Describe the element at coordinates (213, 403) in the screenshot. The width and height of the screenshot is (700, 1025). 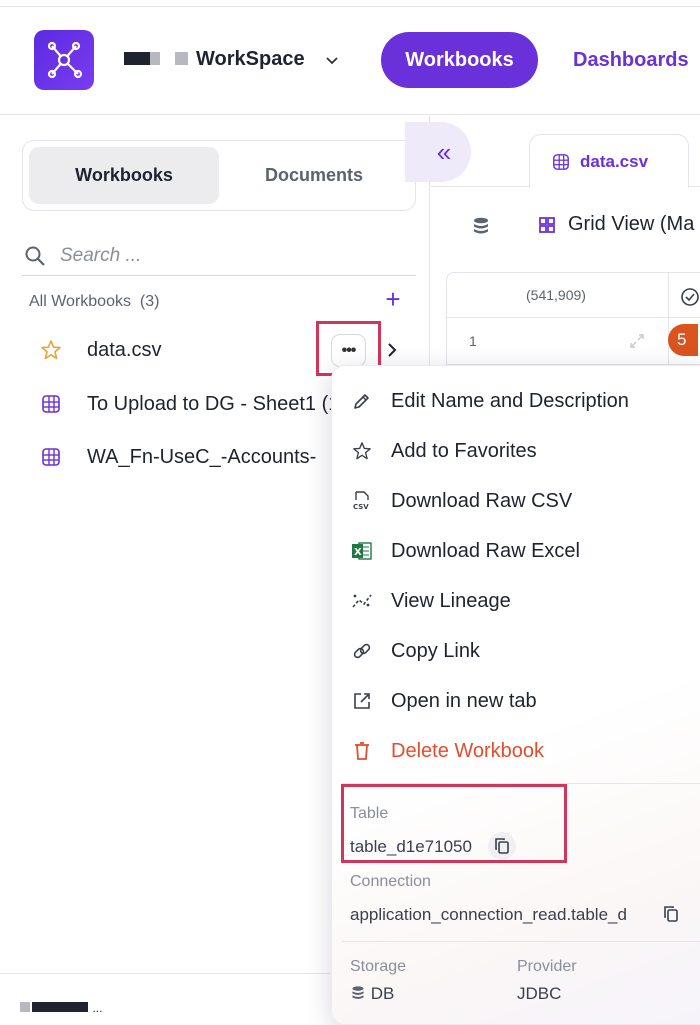
I see `workbook-name: To Upload to DG - Sheet1 (1` at that location.